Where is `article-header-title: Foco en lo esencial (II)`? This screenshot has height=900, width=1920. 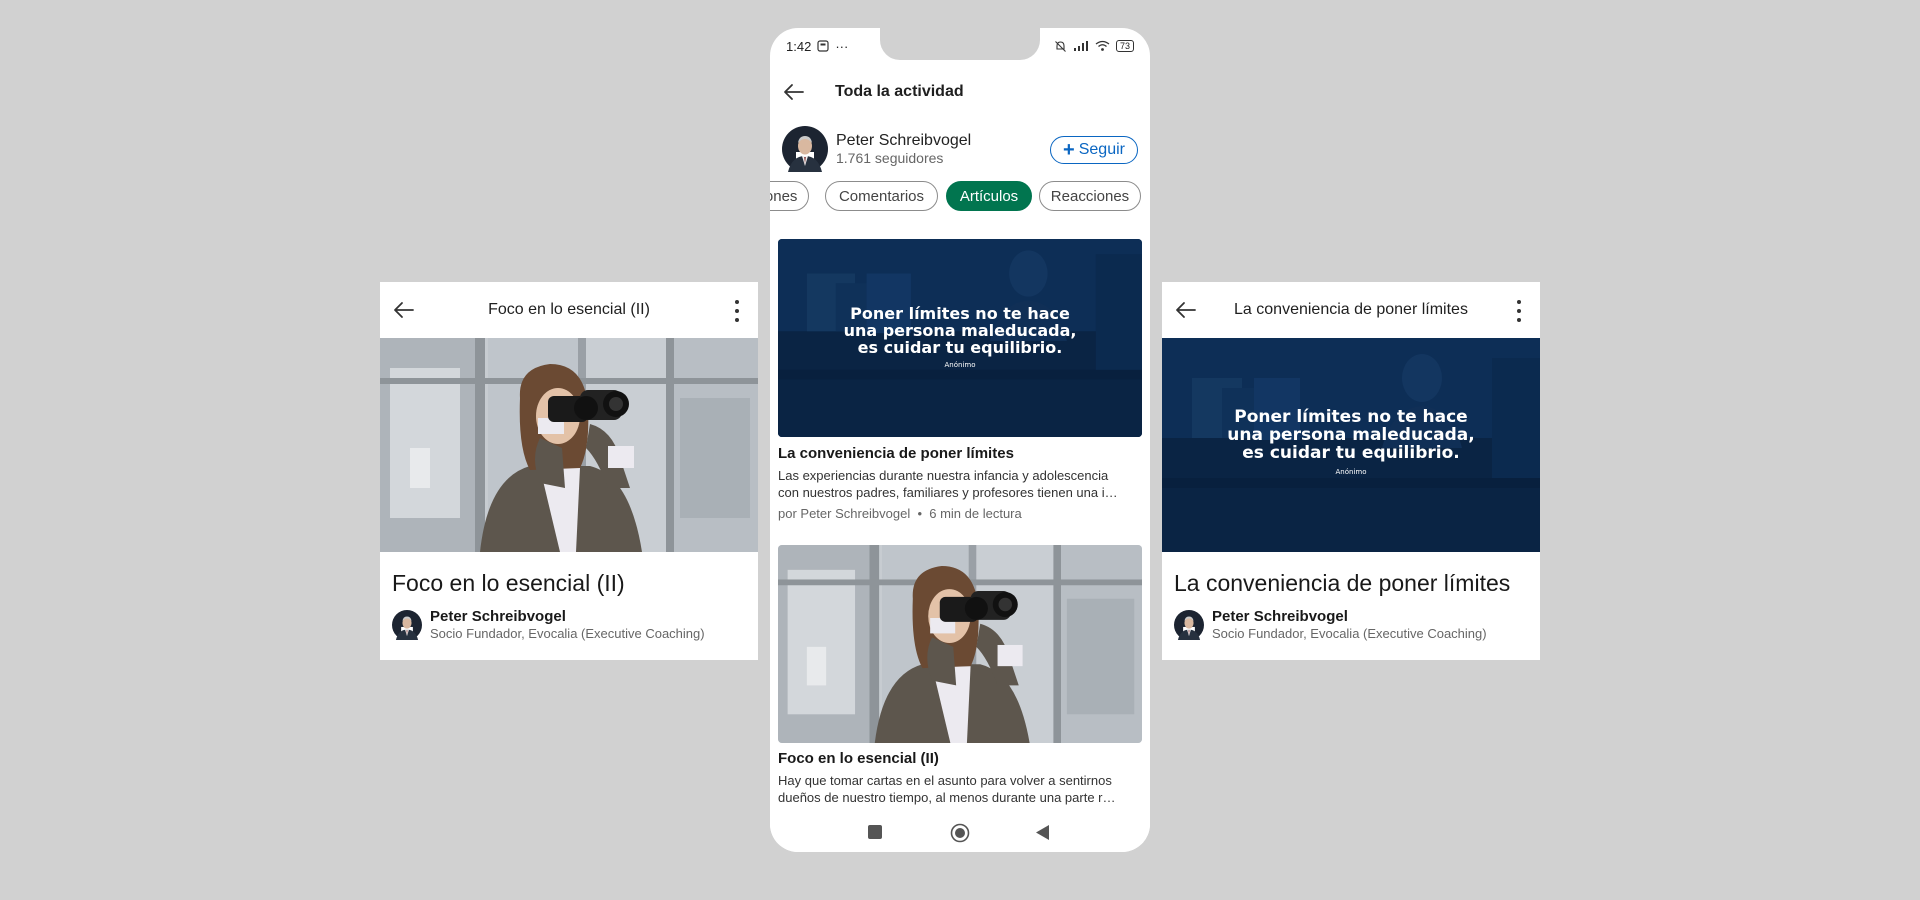 article-header-title: Foco en lo esencial (II) is located at coordinates (569, 309).